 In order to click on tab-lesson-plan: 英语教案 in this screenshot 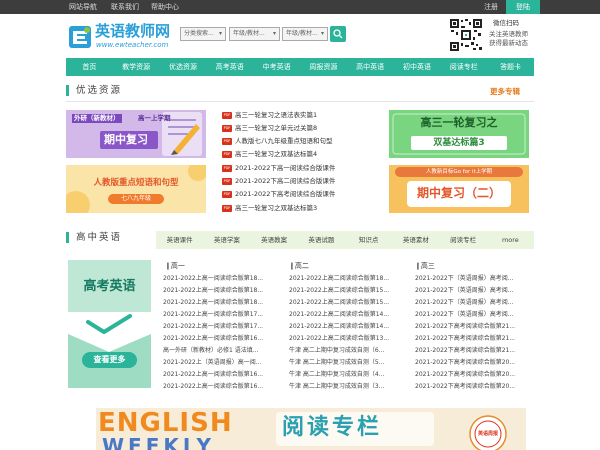, I will do `click(274, 240)`.